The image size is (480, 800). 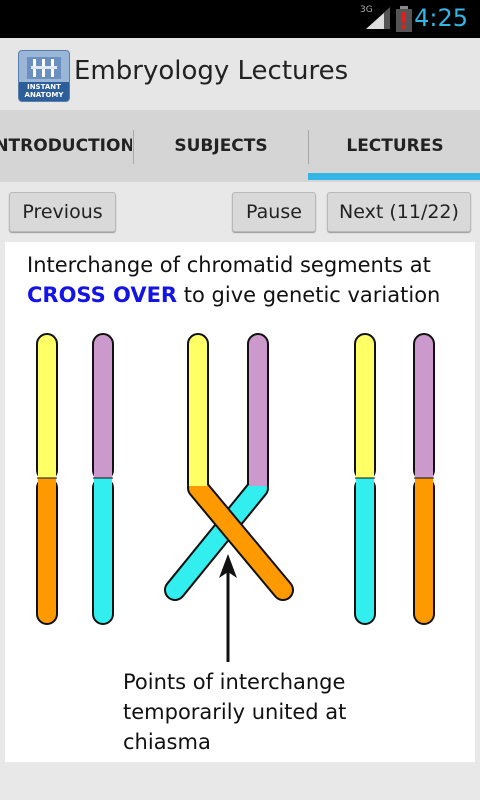 What do you see at coordinates (211, 71) in the screenshot?
I see `app-title: Embryology Lectures` at bounding box center [211, 71].